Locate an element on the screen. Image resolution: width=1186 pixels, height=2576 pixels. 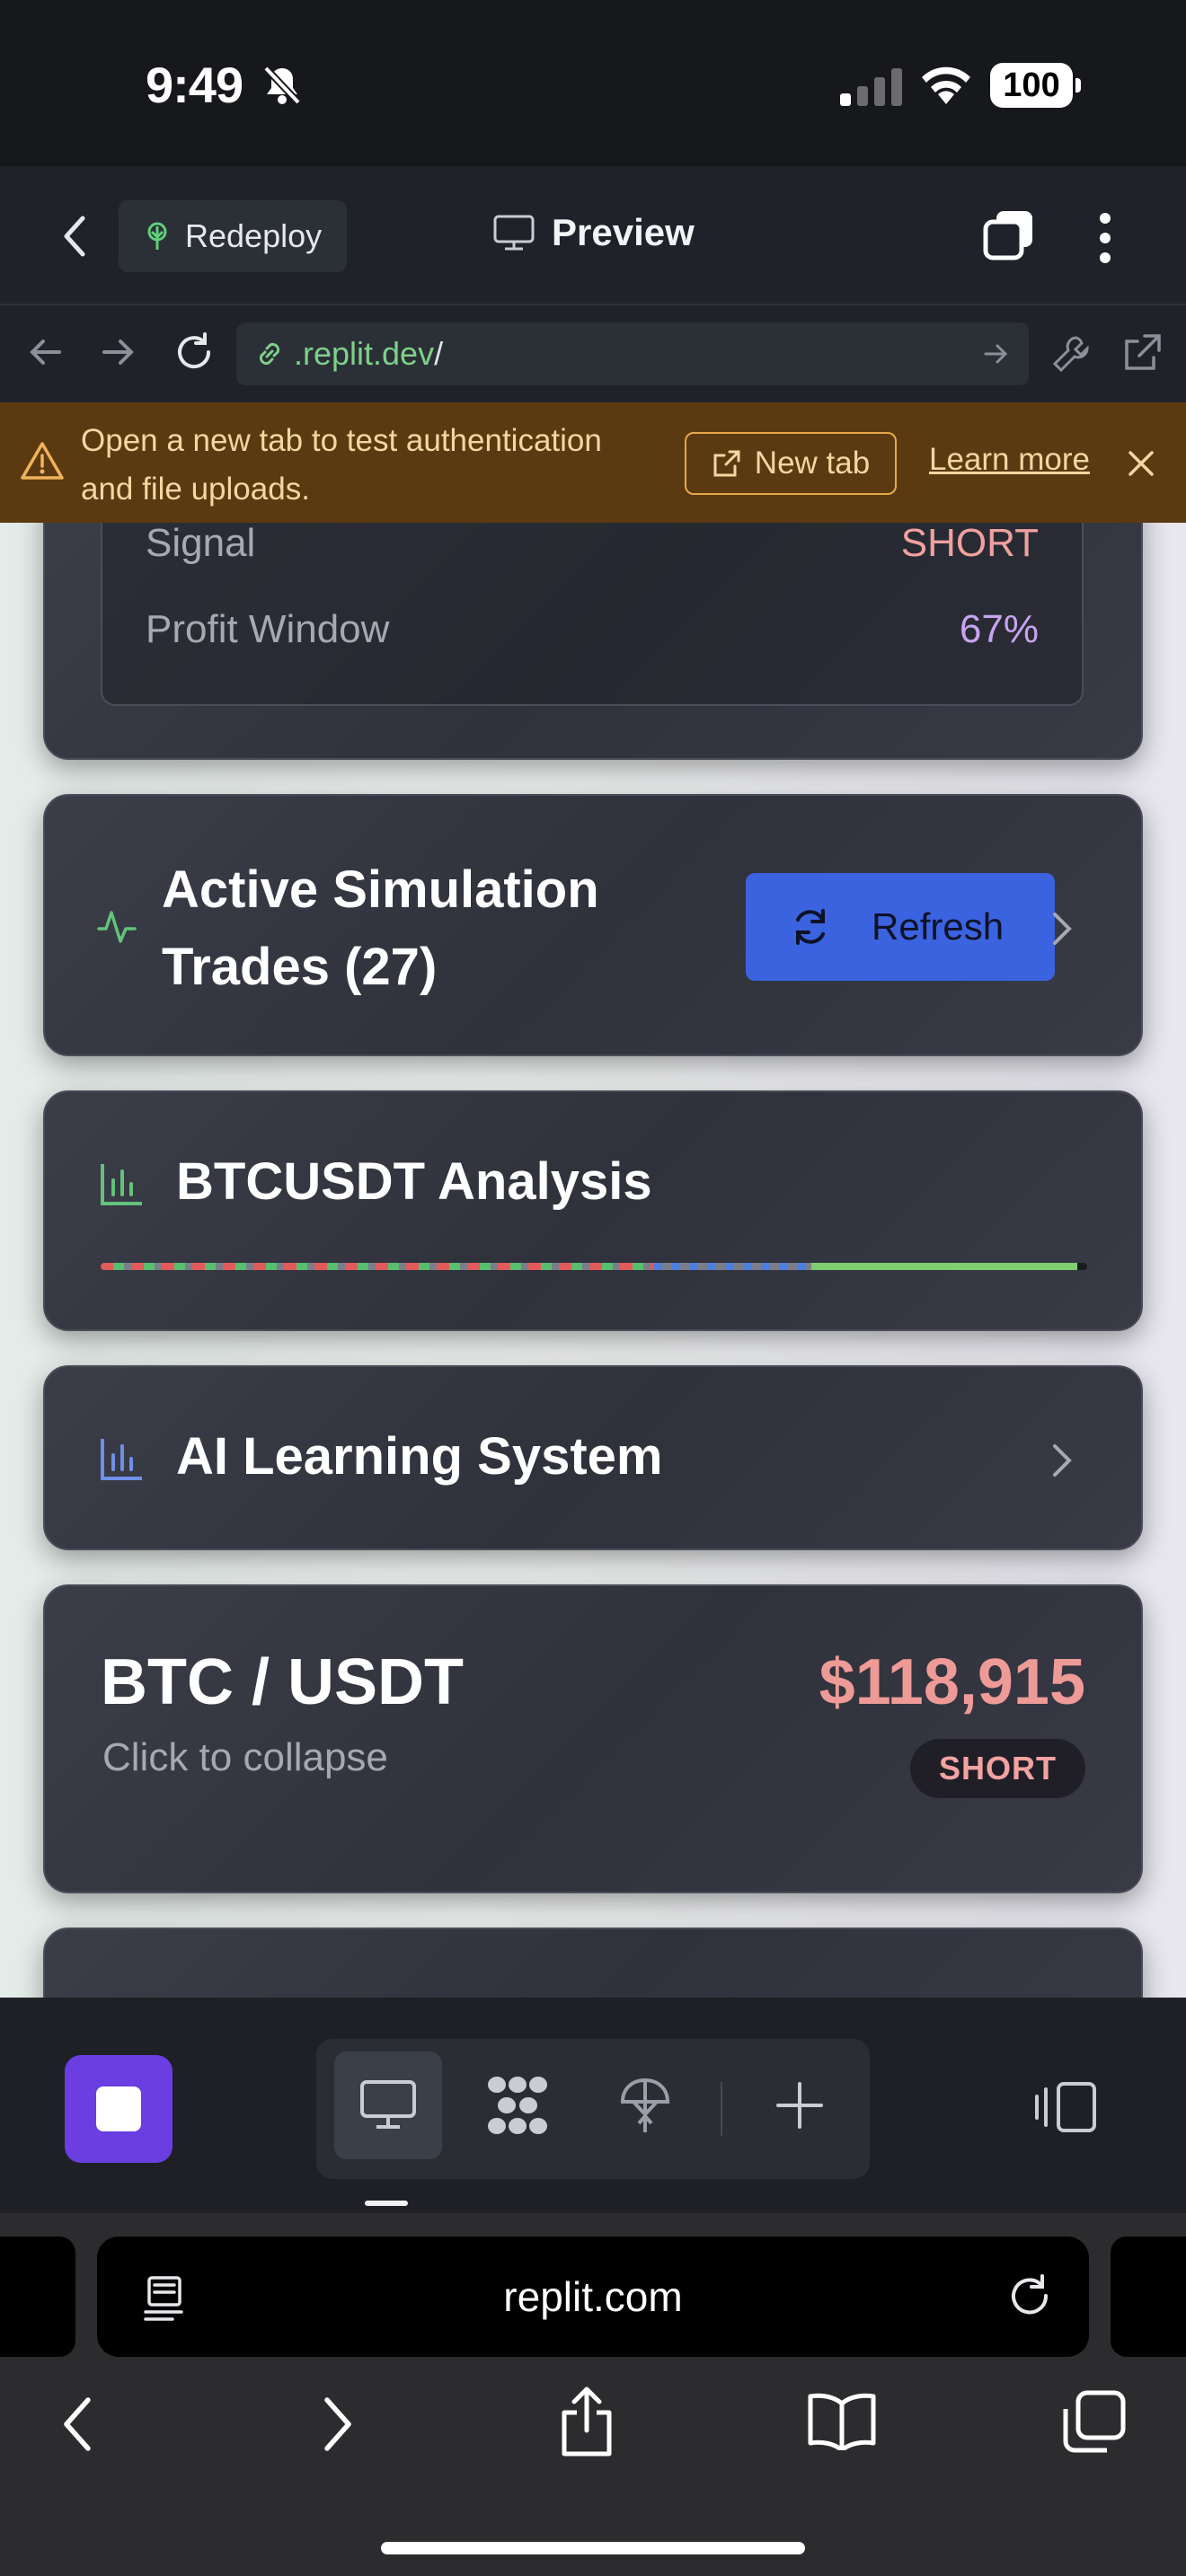
cell-signal-icon is located at coordinates (871, 86).